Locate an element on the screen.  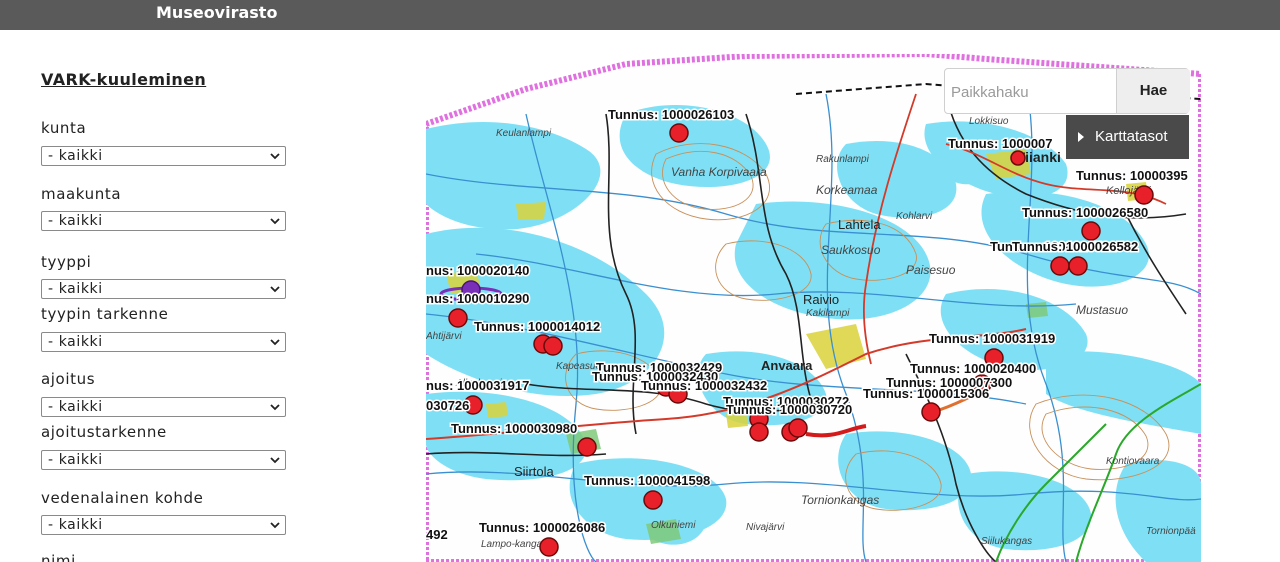
filter-label-ajoitustarkenne: ajoitustarkenne is located at coordinates (104, 432).